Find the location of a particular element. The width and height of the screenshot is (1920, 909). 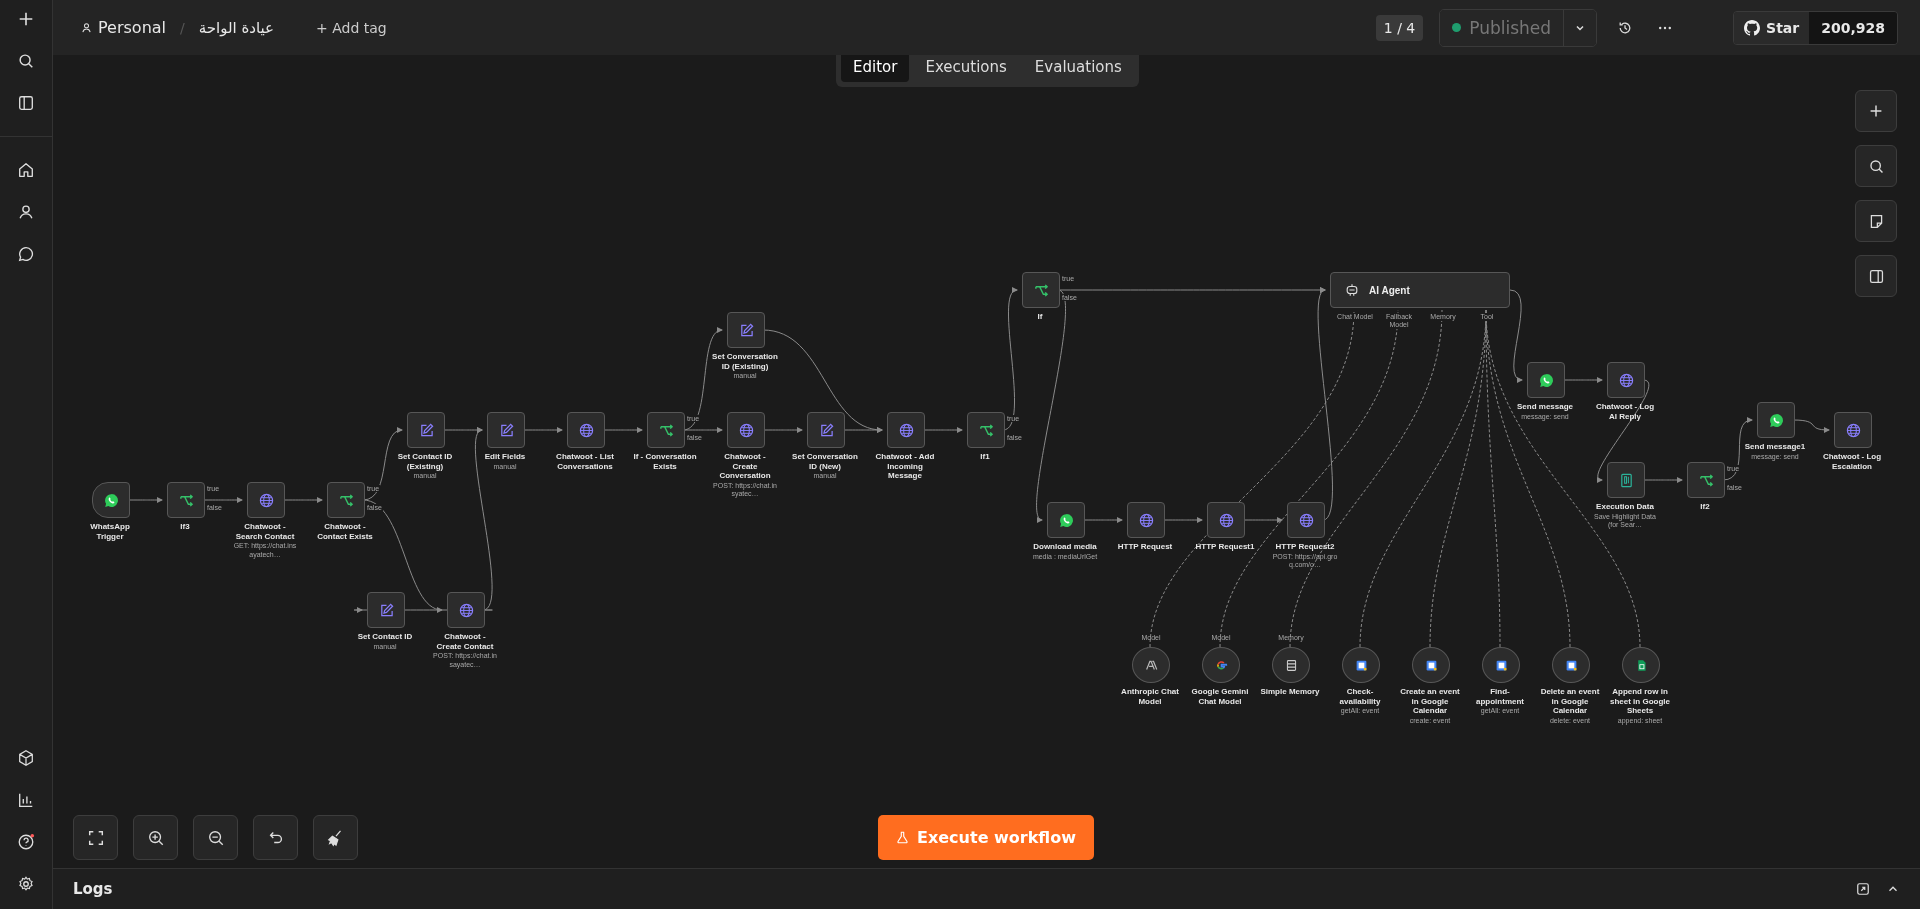

node-label: Simple Memory is located at coordinates (1290, 692).